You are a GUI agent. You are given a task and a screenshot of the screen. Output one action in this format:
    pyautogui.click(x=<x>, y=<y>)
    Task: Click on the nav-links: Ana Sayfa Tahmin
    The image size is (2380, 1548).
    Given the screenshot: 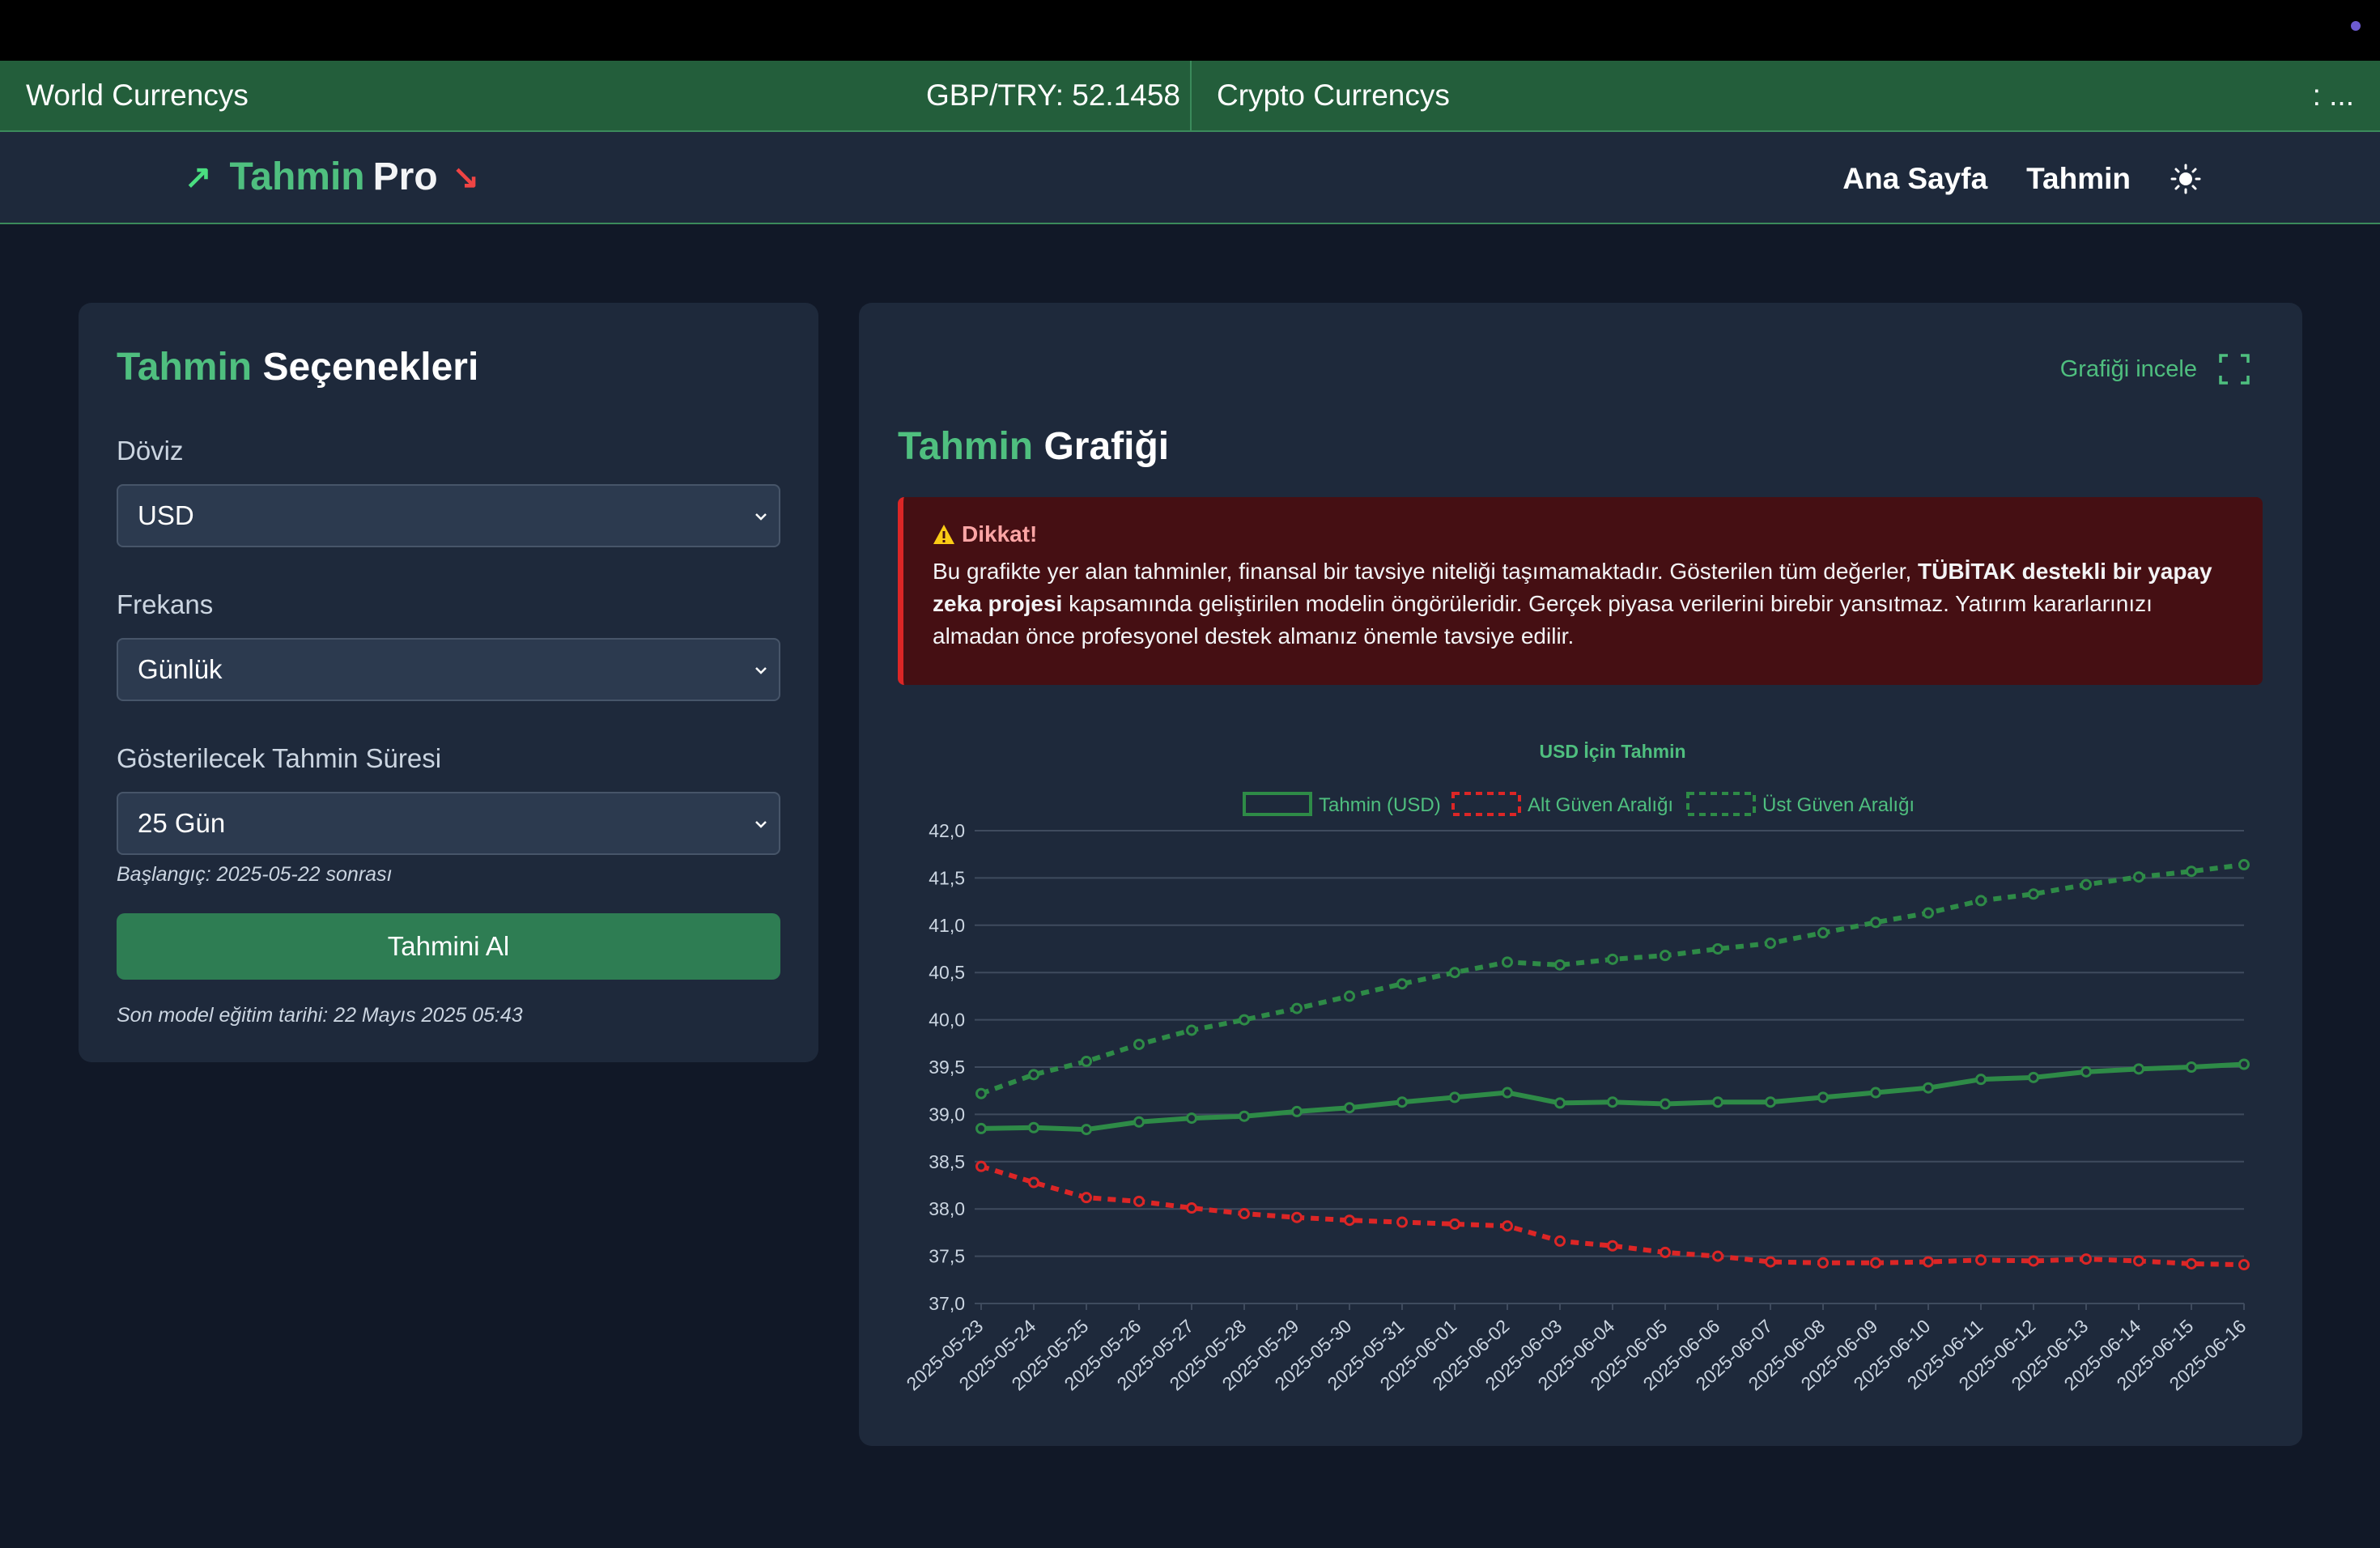 What is the action you would take?
    pyautogui.click(x=2111, y=179)
    